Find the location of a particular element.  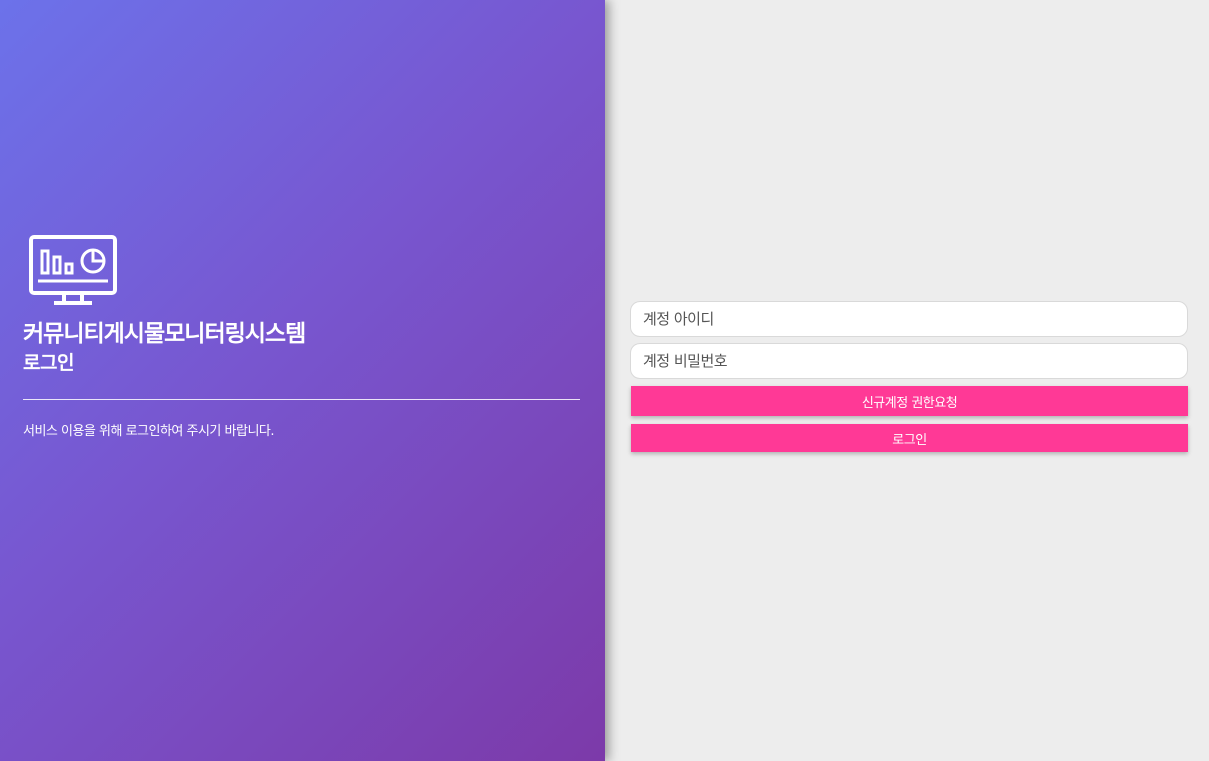

welcome-message: 서비스 이용을 위해 로그인하여 주시기 바랍니다. is located at coordinates (149, 431).